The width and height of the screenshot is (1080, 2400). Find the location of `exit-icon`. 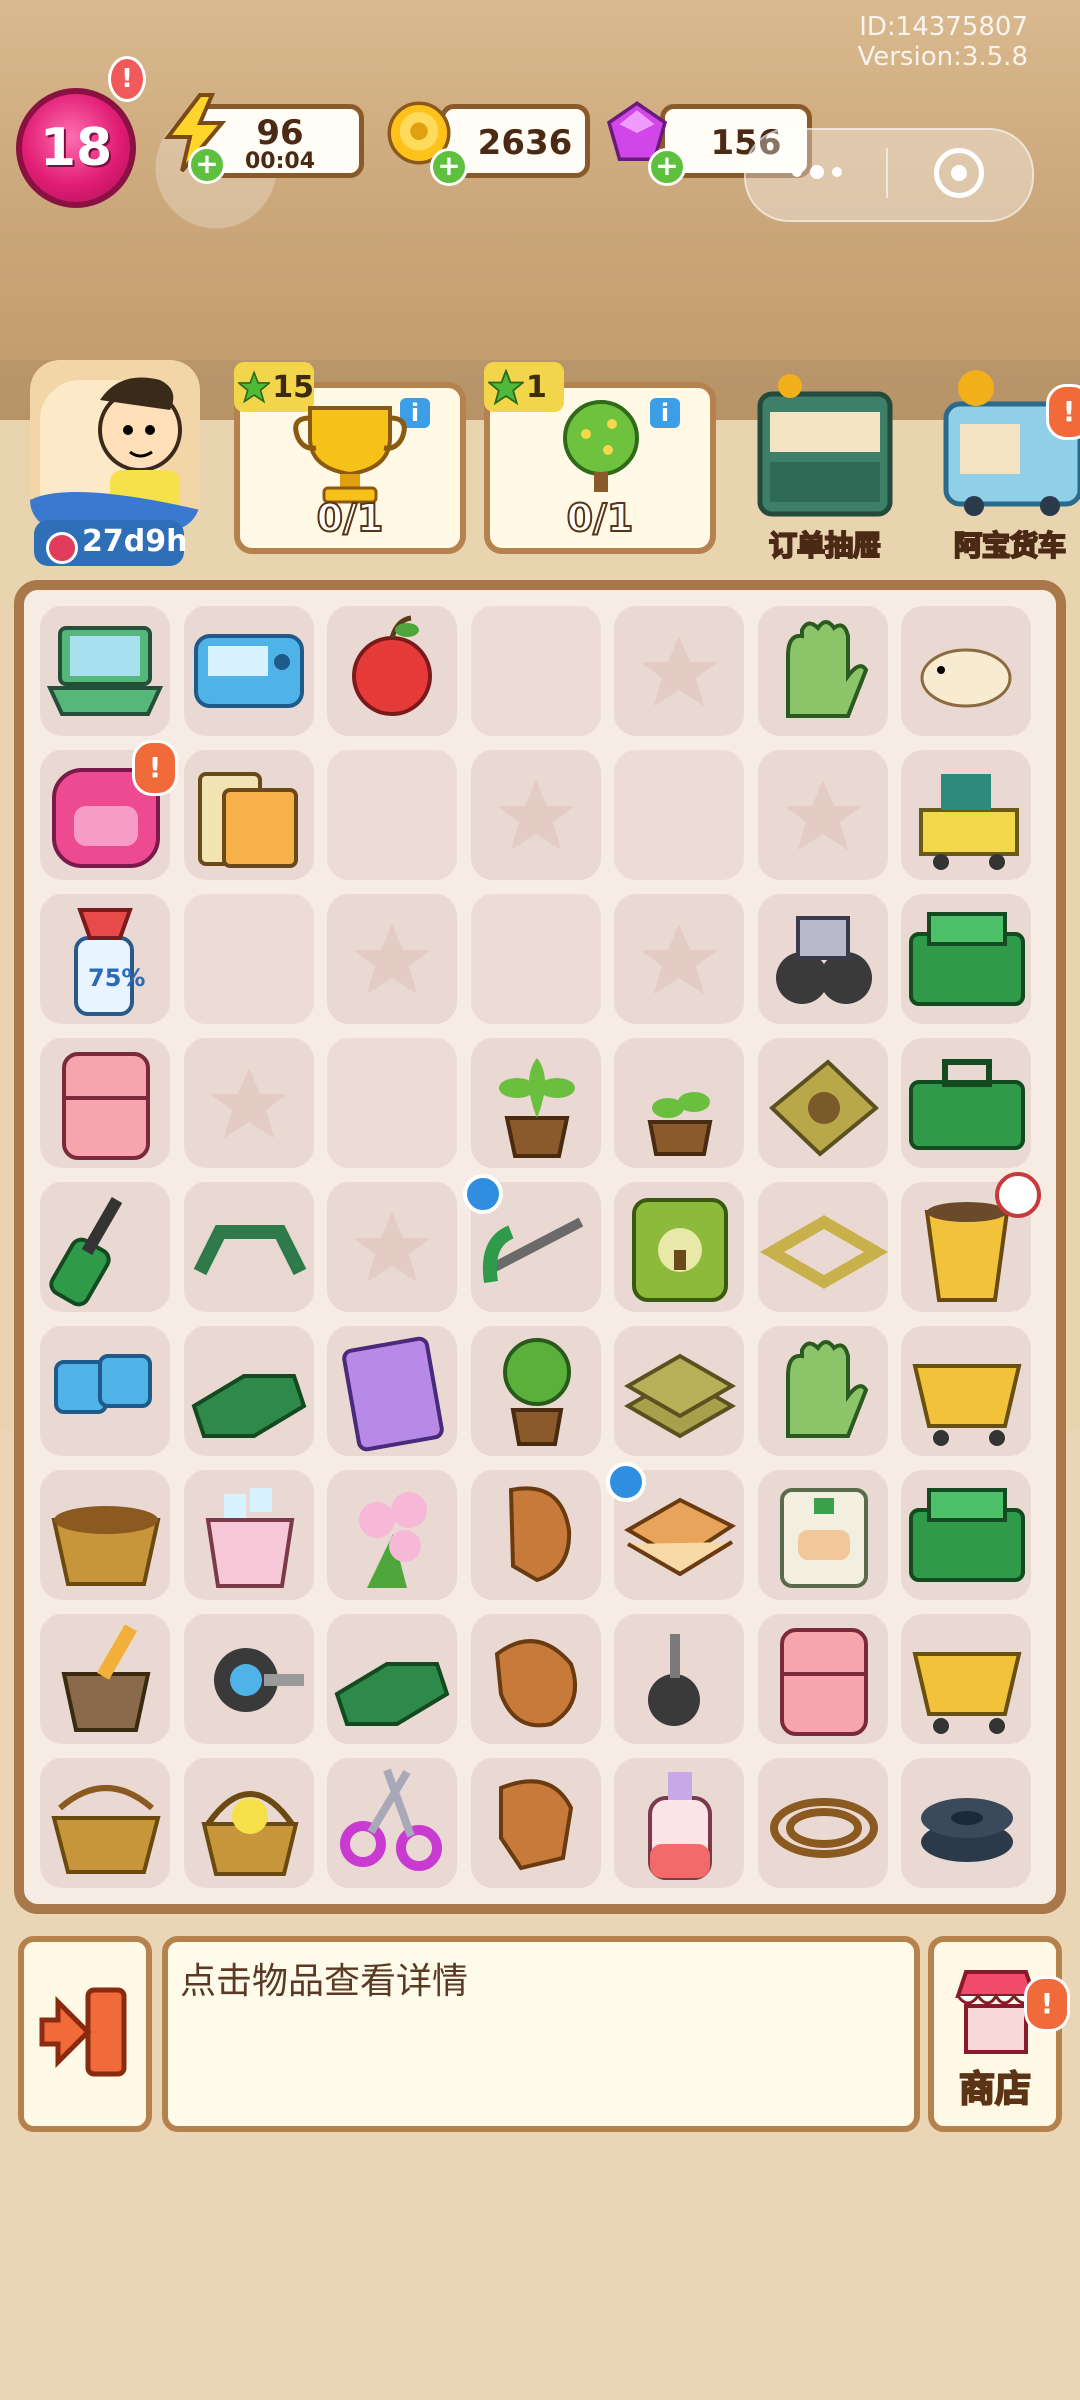

exit-icon is located at coordinates (83, 2032).